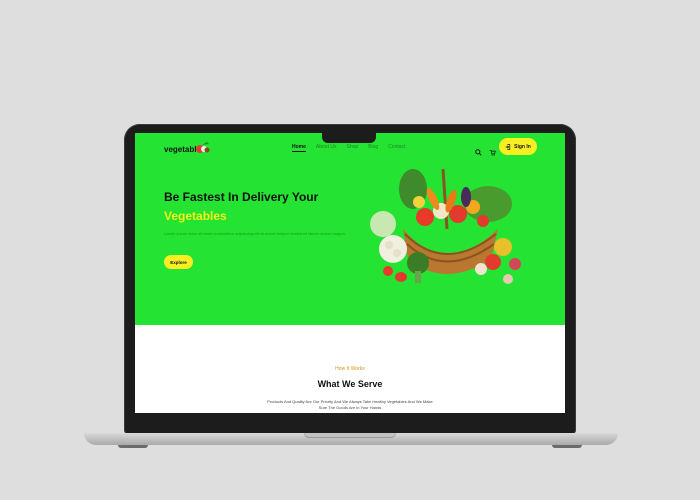 The image size is (700, 500). What do you see at coordinates (485, 149) in the screenshot?
I see `header-icons` at bounding box center [485, 149].